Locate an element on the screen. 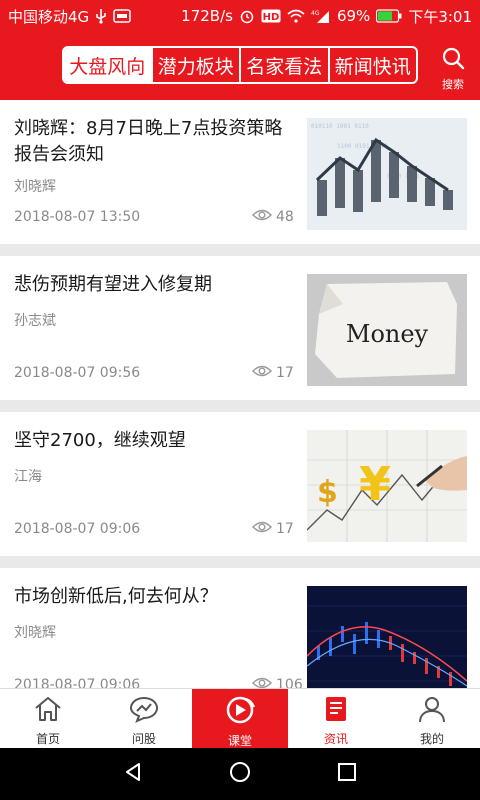 This screenshot has width=480, height=800. search-label: 搜索 is located at coordinates (453, 84).